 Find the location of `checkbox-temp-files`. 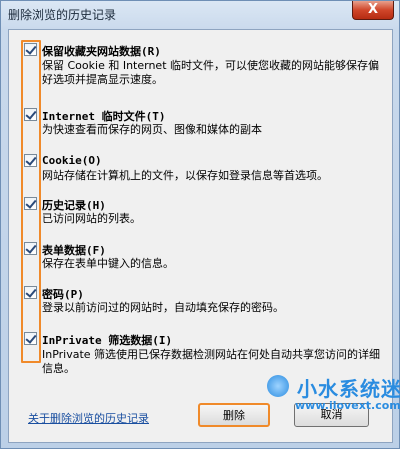

checkbox-temp-files is located at coordinates (30, 114).